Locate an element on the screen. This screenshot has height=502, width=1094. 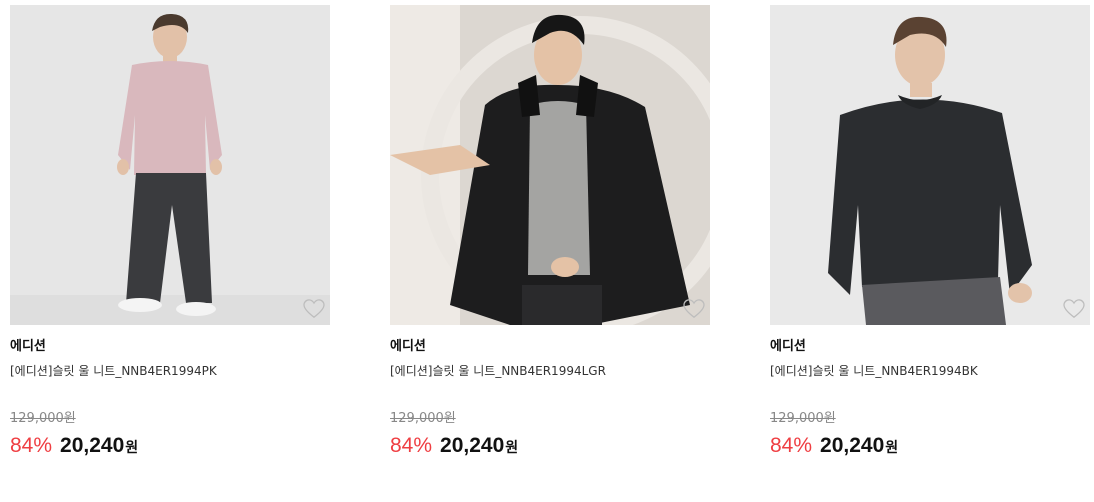
product-name: [에디션]슬릿 울 니트_NNB4ER1994PK is located at coordinates (170, 371).